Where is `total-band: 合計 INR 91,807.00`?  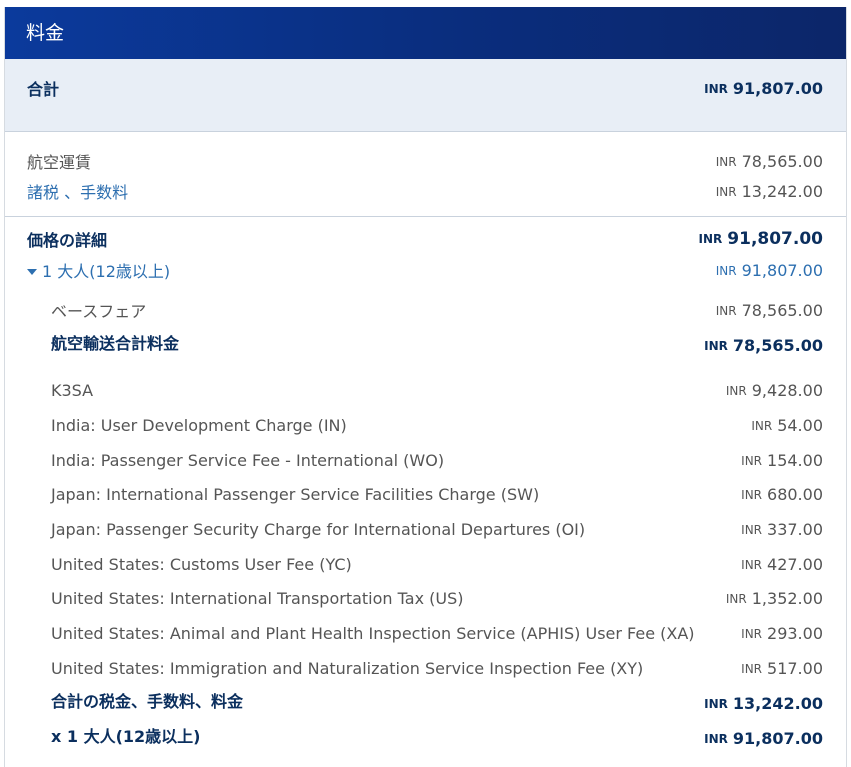
total-band: 合計 INR 91,807.00 is located at coordinates (425, 95).